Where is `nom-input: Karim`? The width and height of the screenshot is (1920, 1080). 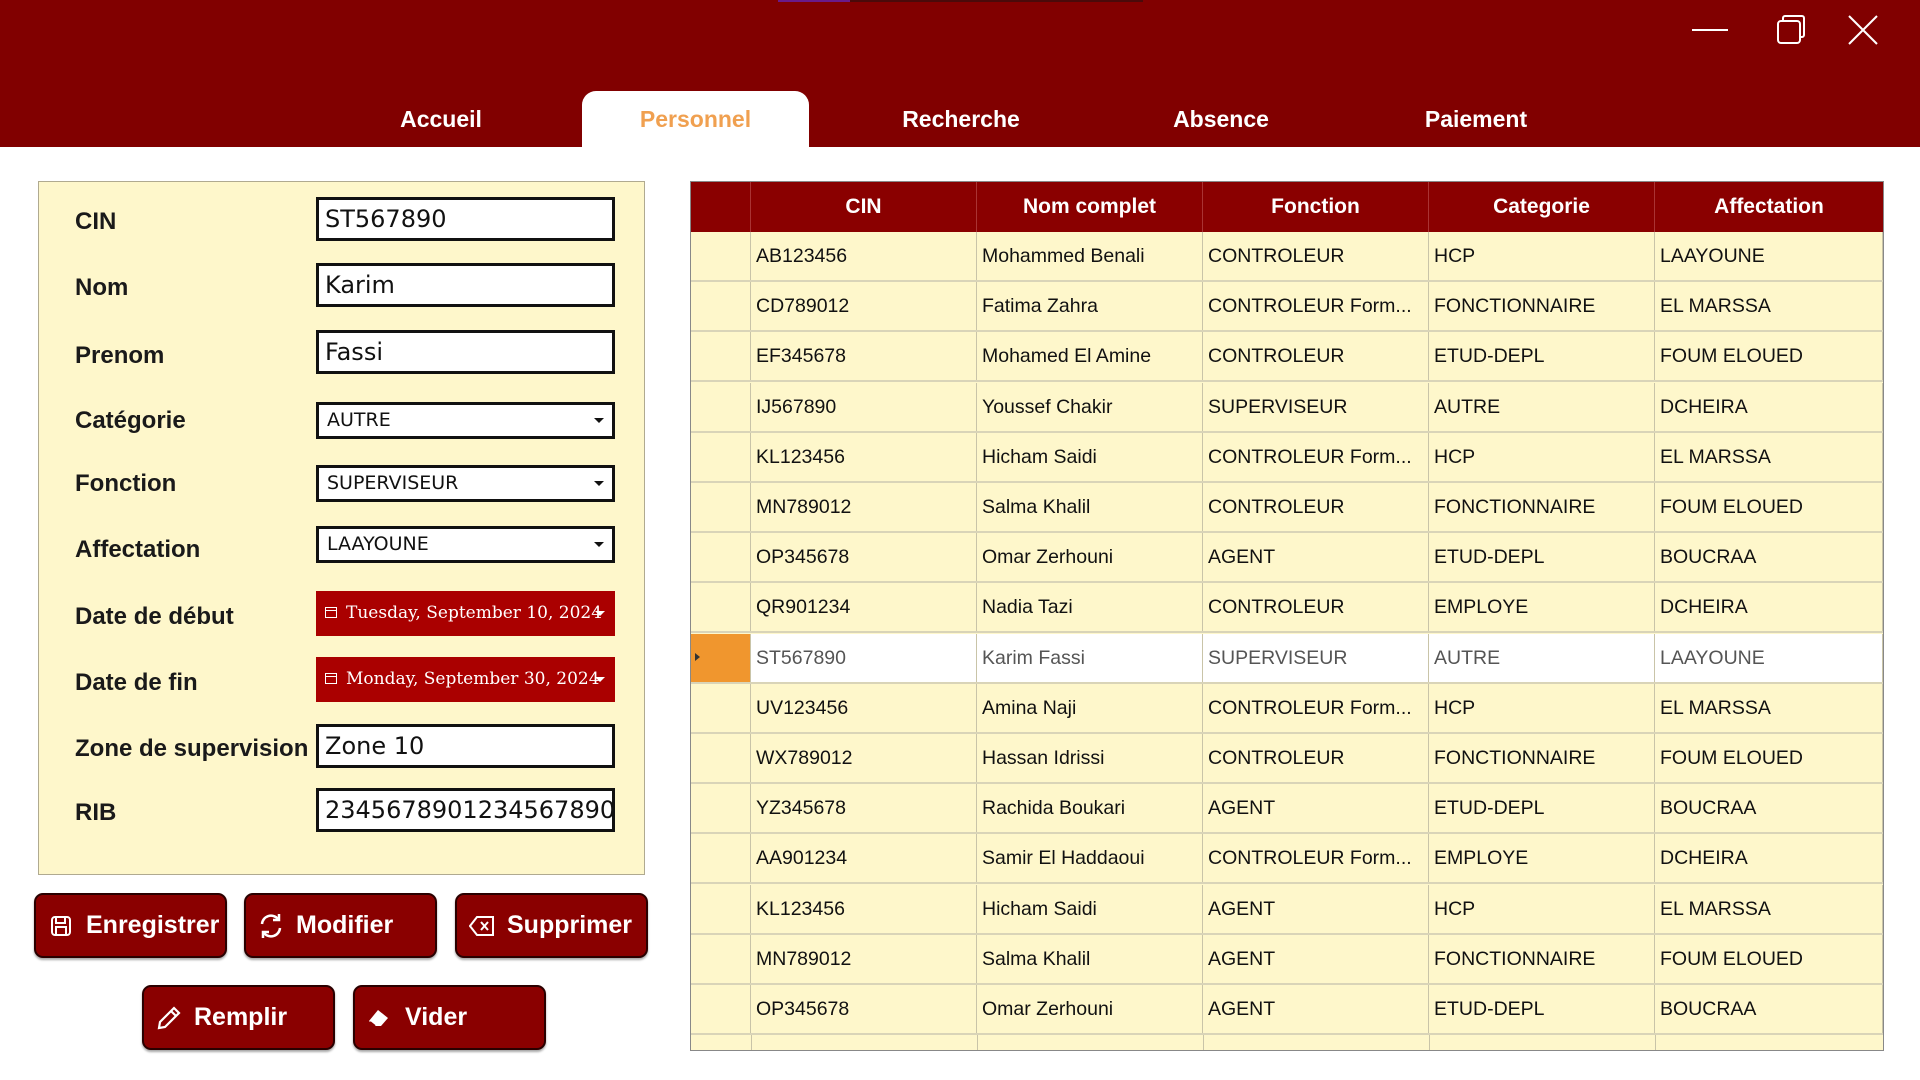
nom-input: Karim is located at coordinates (465, 285).